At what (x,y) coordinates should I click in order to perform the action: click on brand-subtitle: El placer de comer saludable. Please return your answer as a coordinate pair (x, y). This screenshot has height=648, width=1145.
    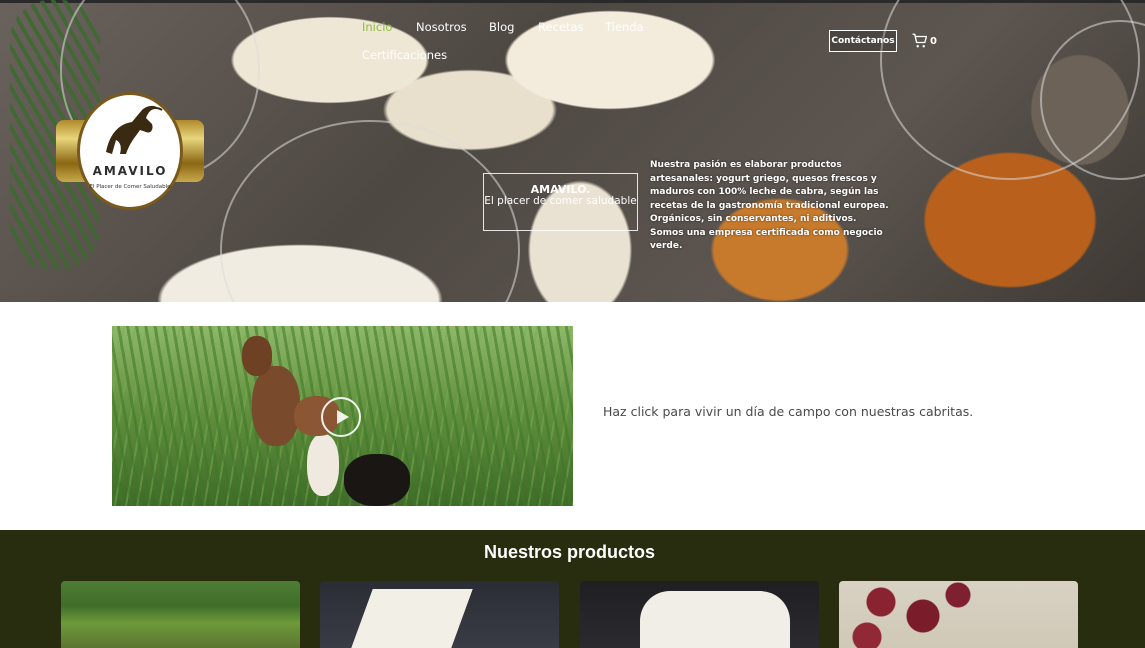
    Looking at the image, I should click on (560, 201).